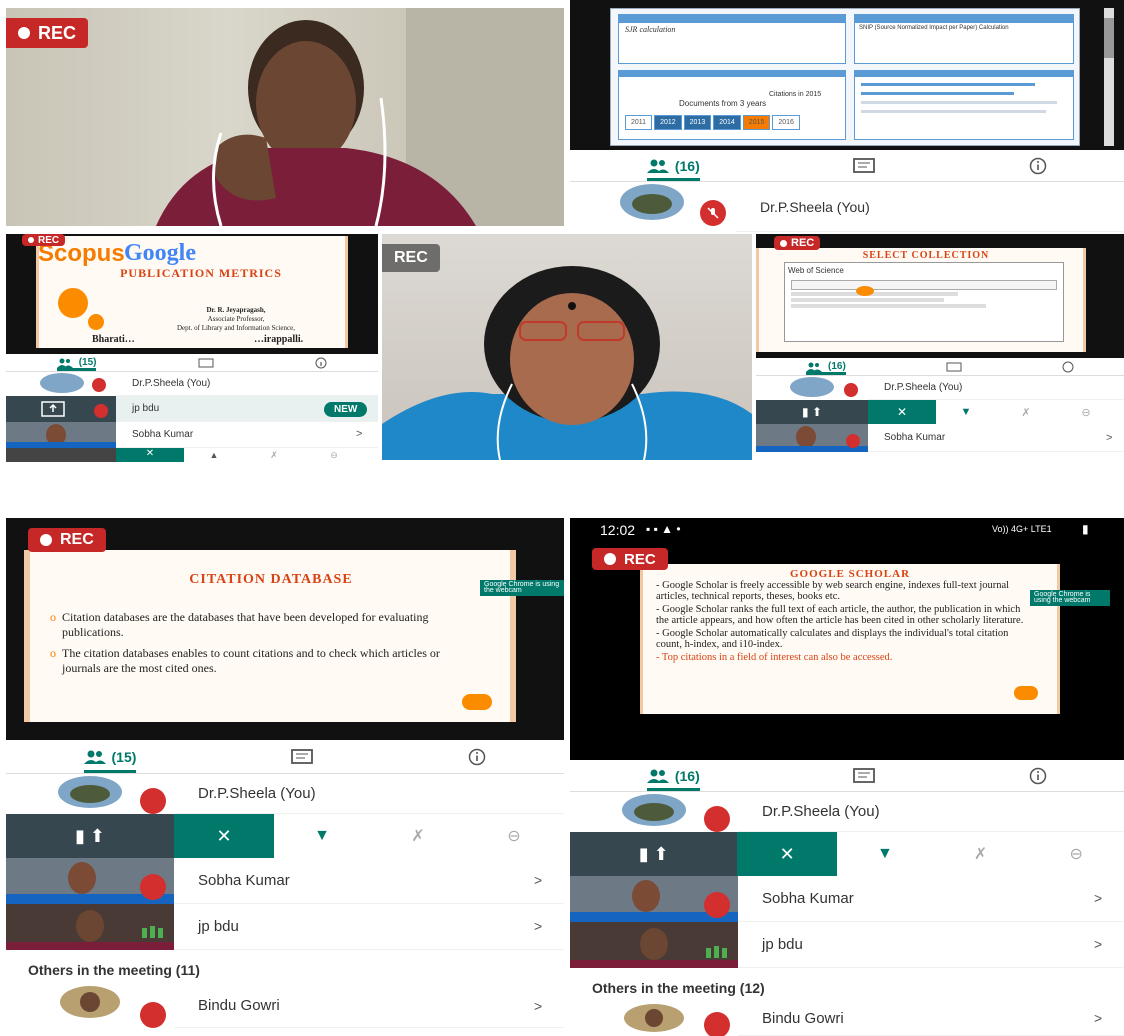  Describe the element at coordinates (271, 579) in the screenshot. I see `slide-title: CITATION DATABASE` at that location.